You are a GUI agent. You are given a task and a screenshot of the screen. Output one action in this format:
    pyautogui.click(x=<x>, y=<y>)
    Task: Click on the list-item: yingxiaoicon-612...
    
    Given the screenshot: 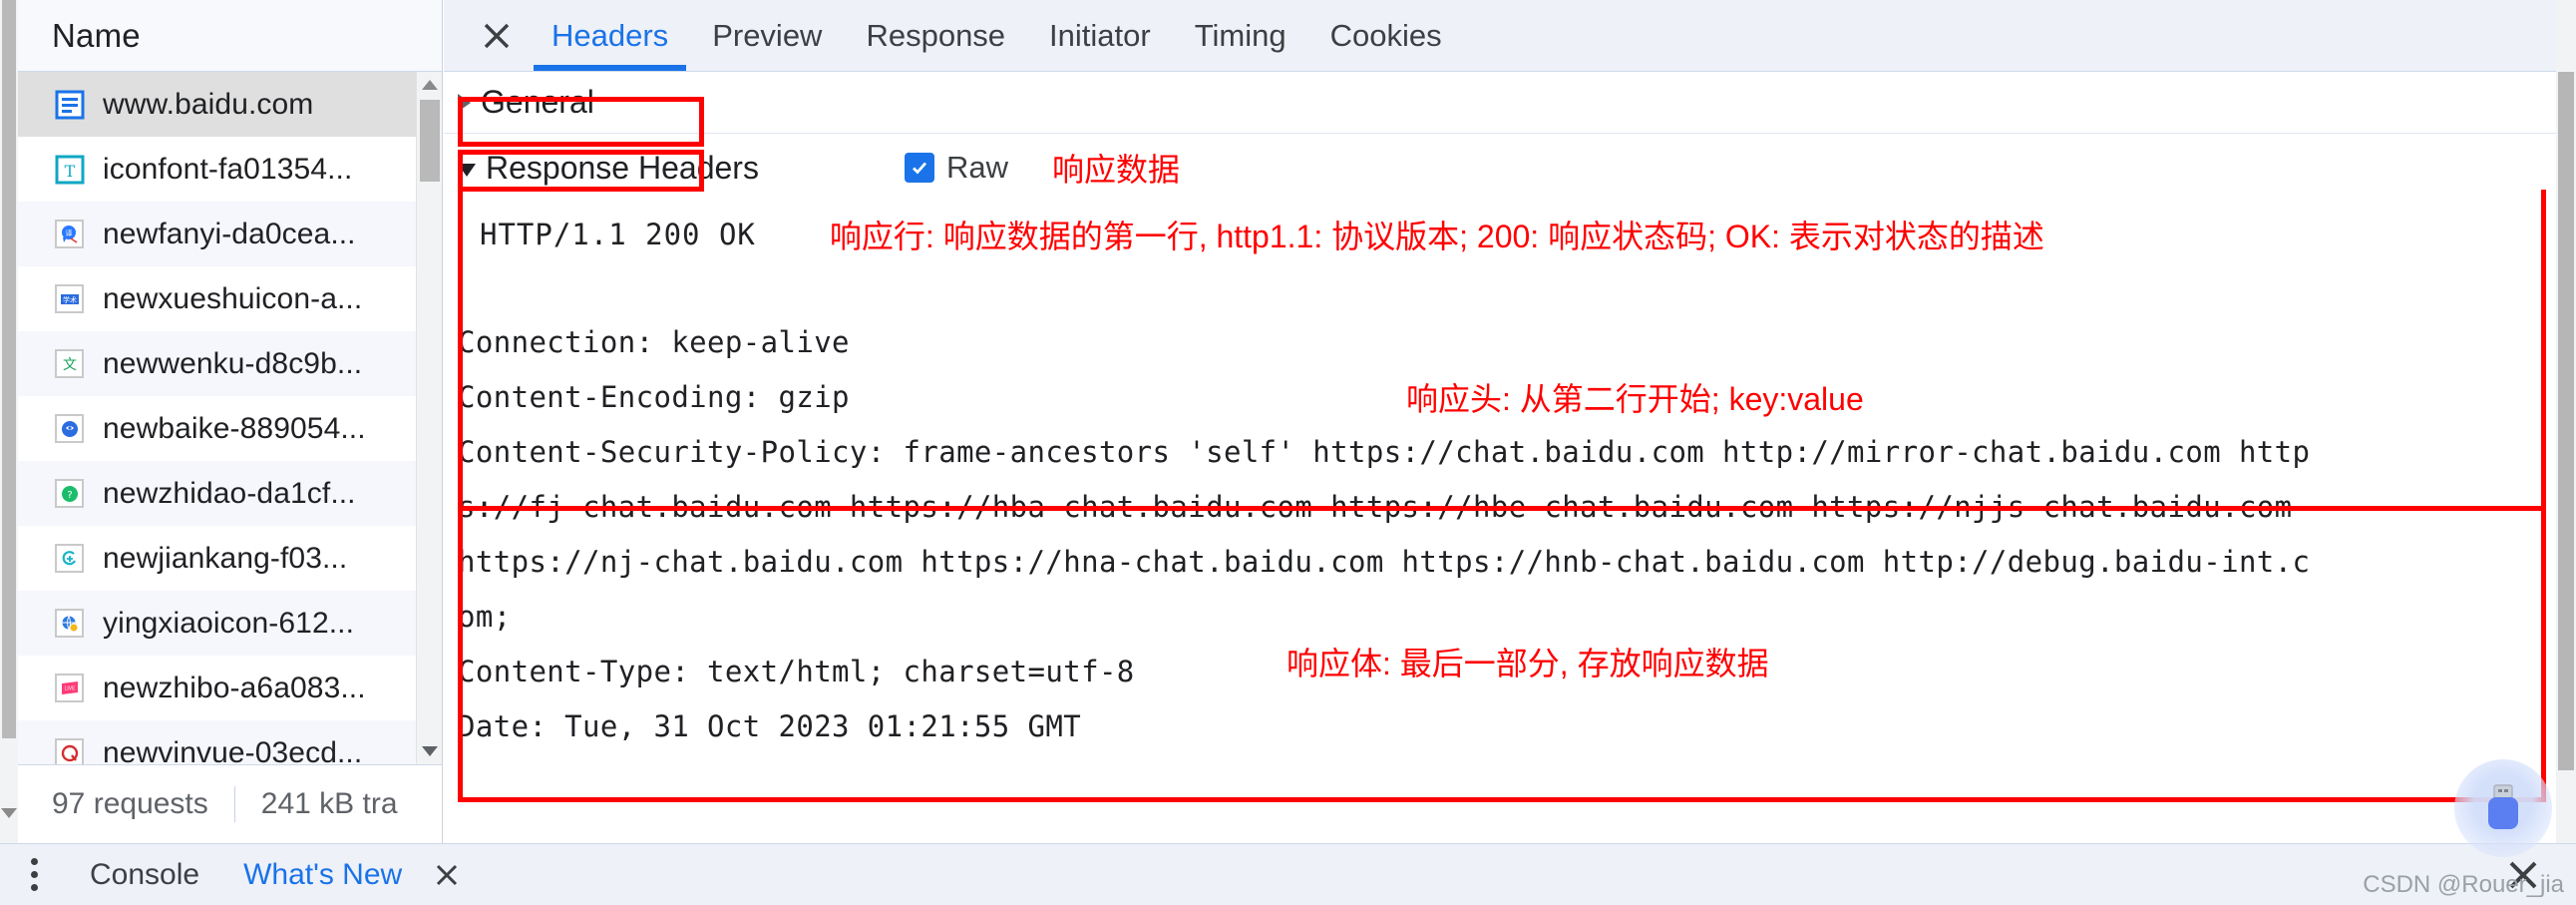 What is the action you would take?
    pyautogui.click(x=230, y=624)
    